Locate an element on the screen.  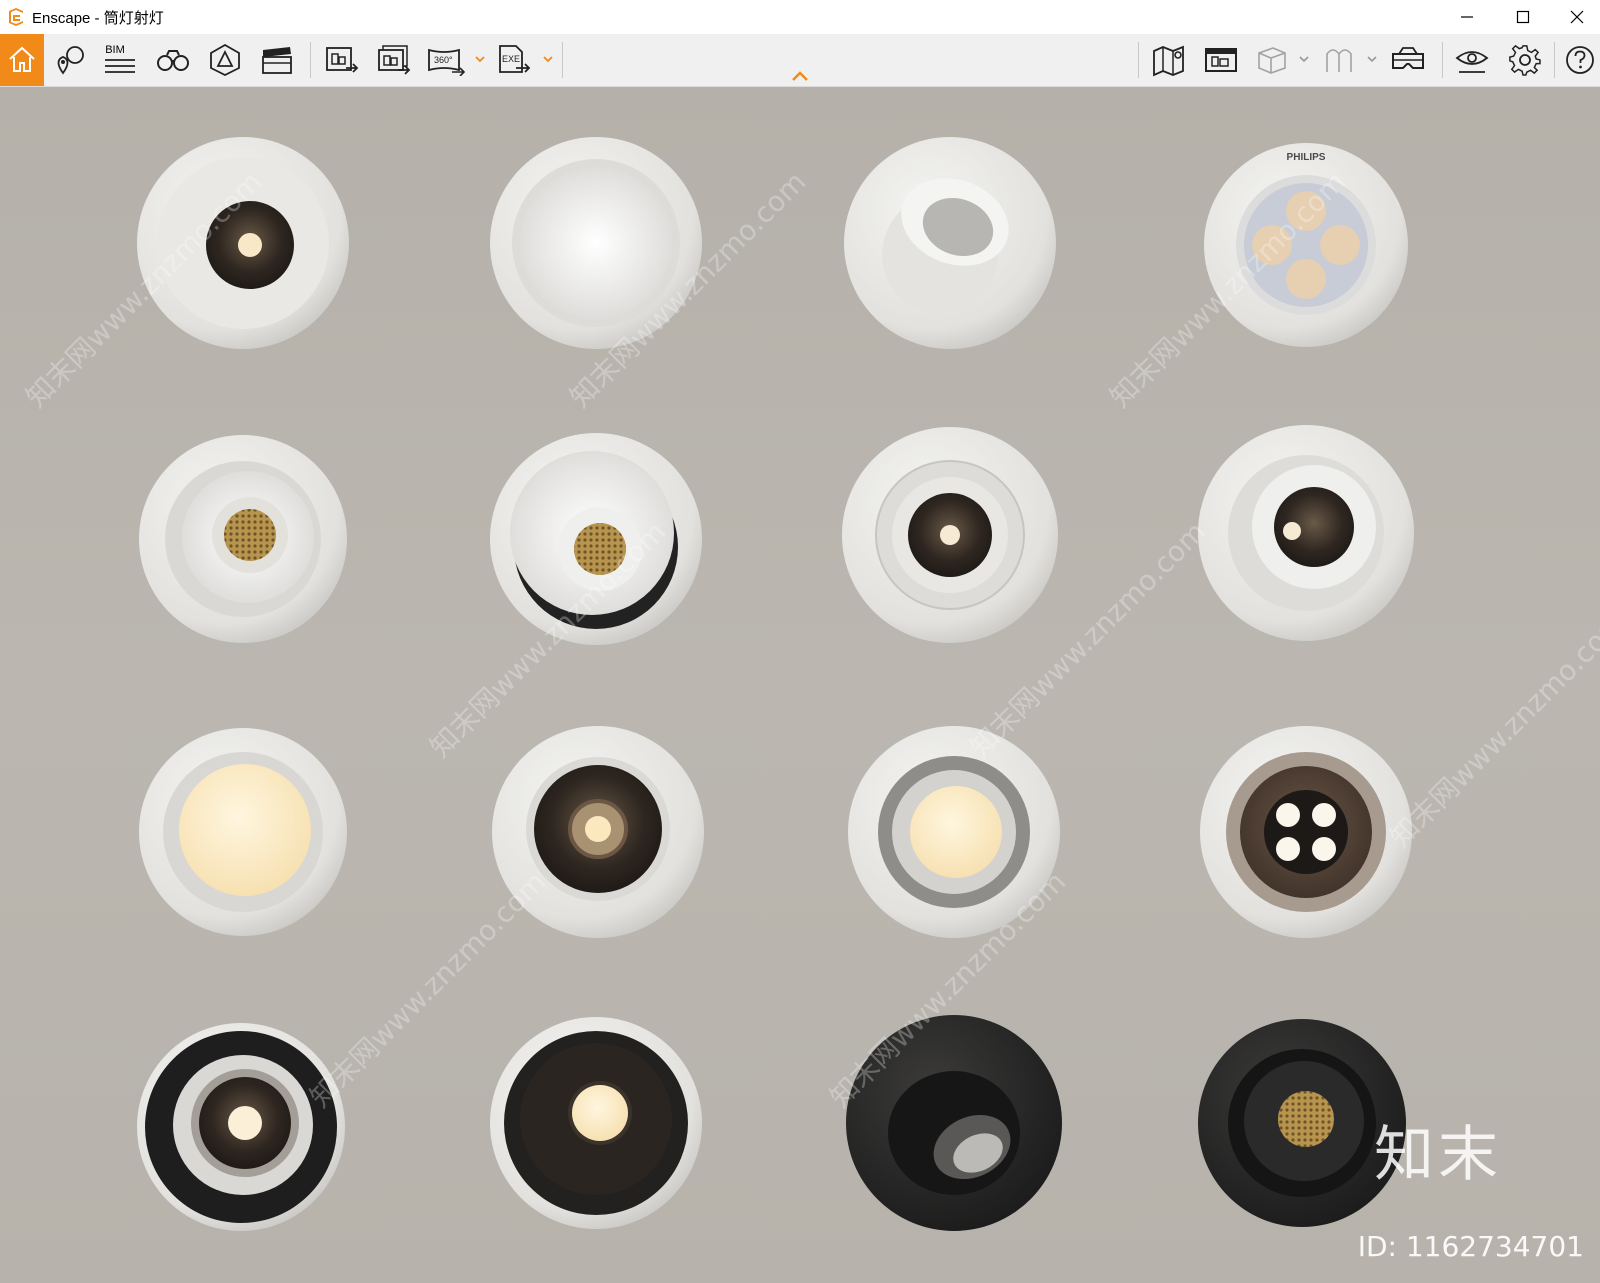
vr-headset-icon is located at coordinates (1408, 58).